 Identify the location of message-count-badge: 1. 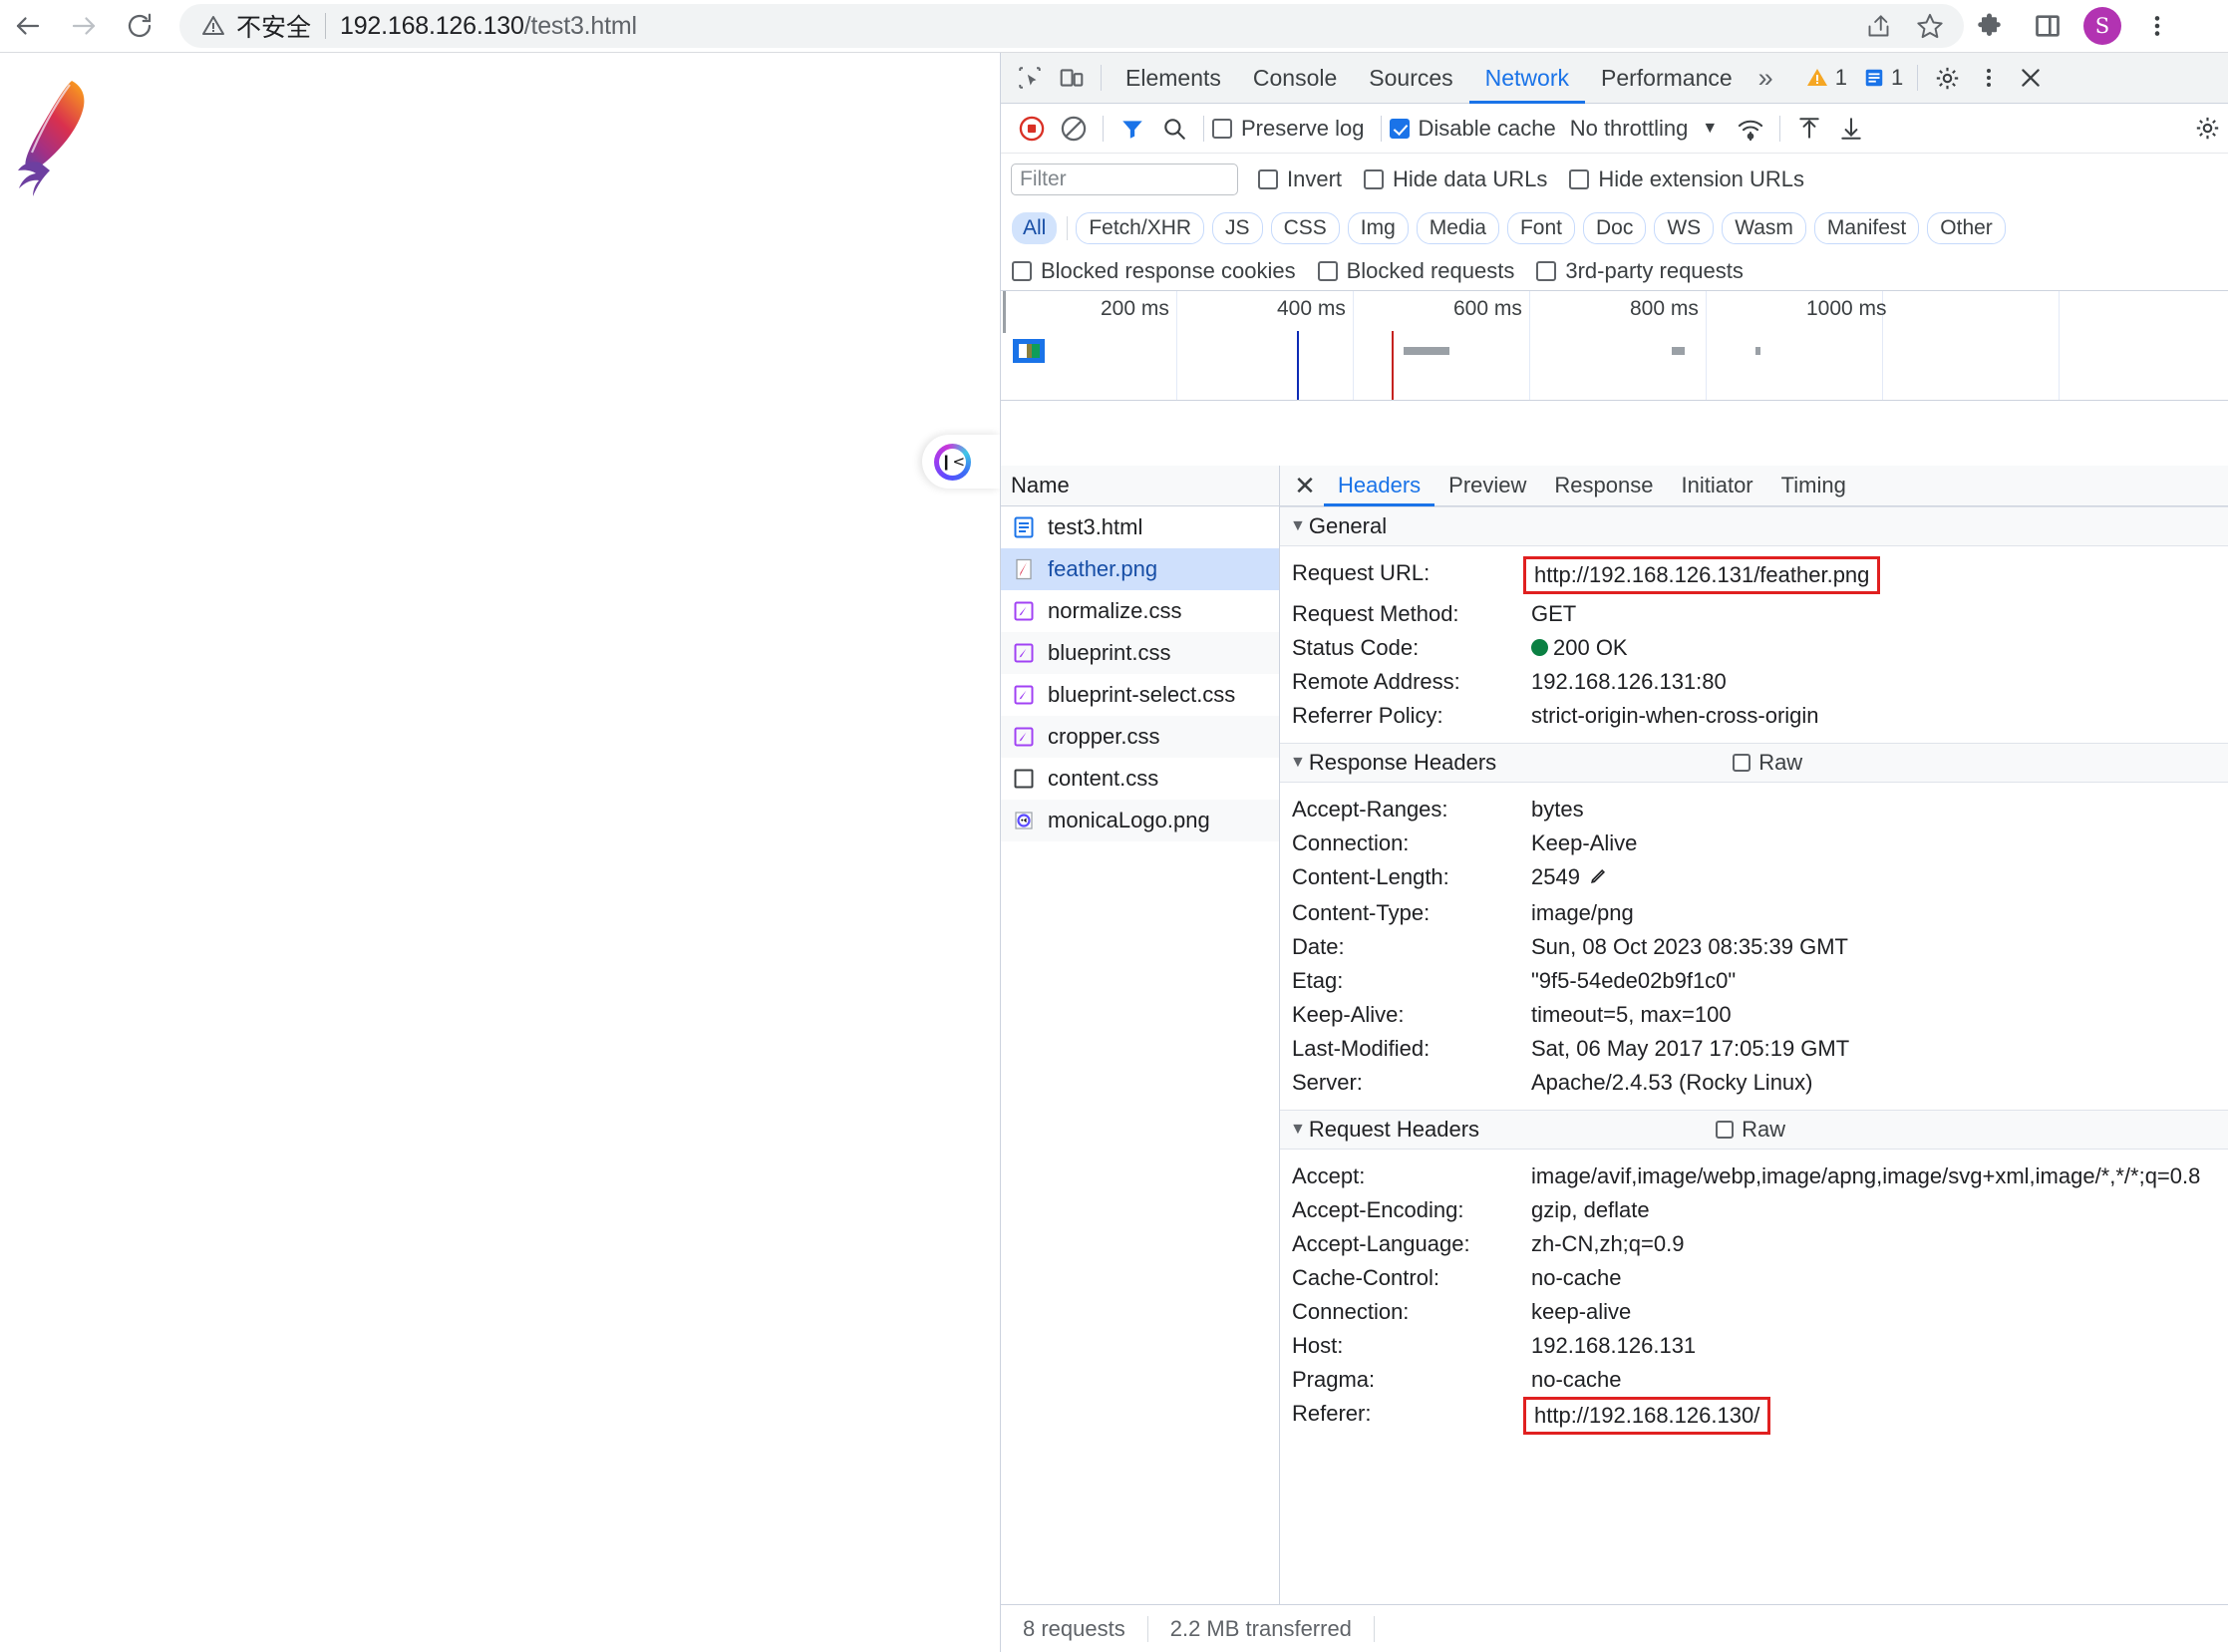
(1883, 78).